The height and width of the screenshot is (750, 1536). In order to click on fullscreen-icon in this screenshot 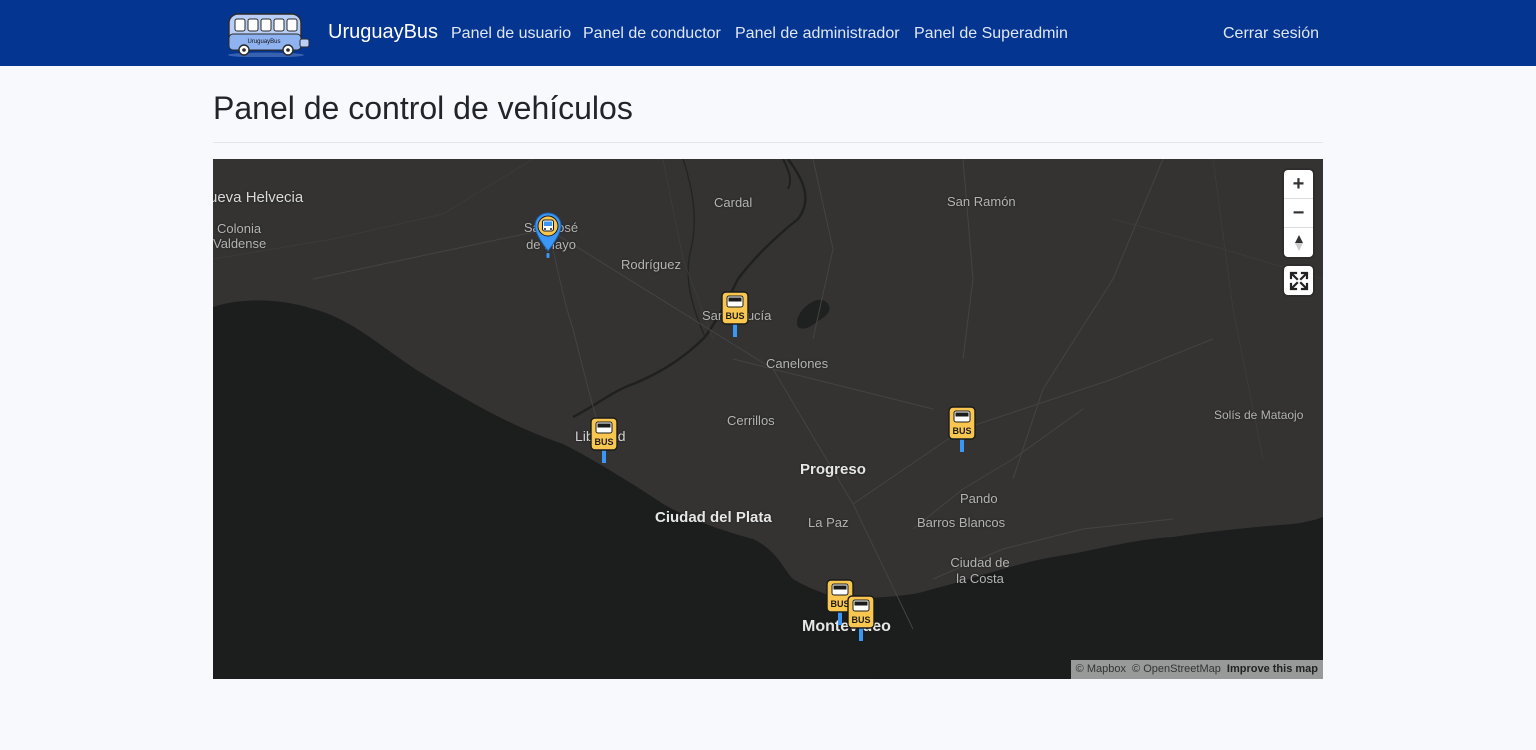, I will do `click(1298, 280)`.